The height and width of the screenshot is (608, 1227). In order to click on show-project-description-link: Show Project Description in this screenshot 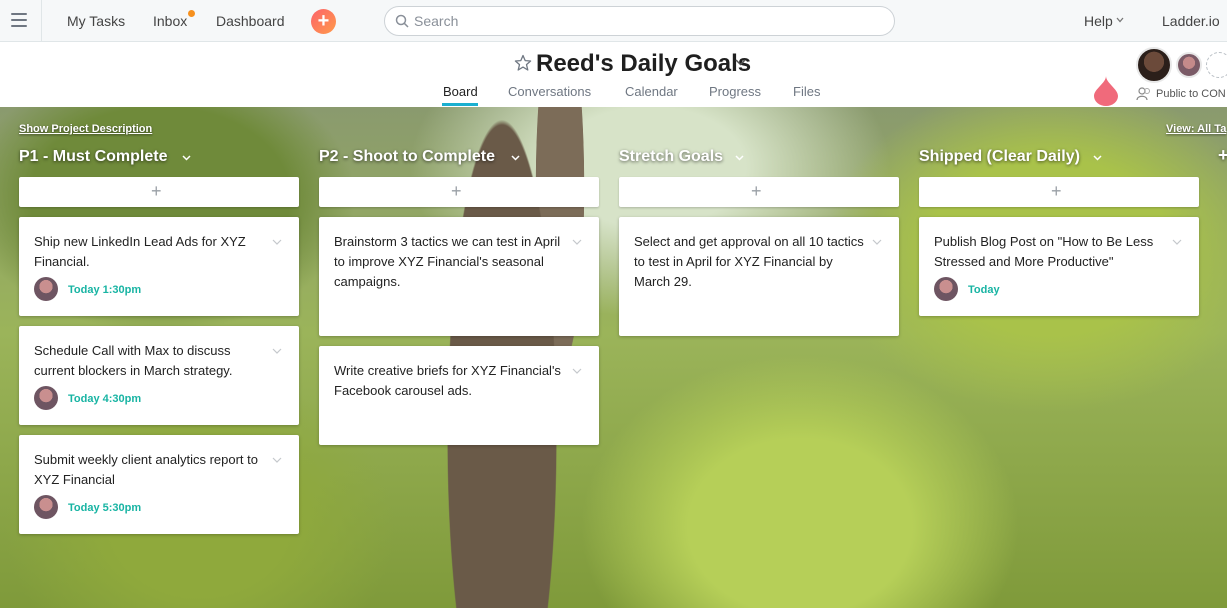, I will do `click(85, 129)`.